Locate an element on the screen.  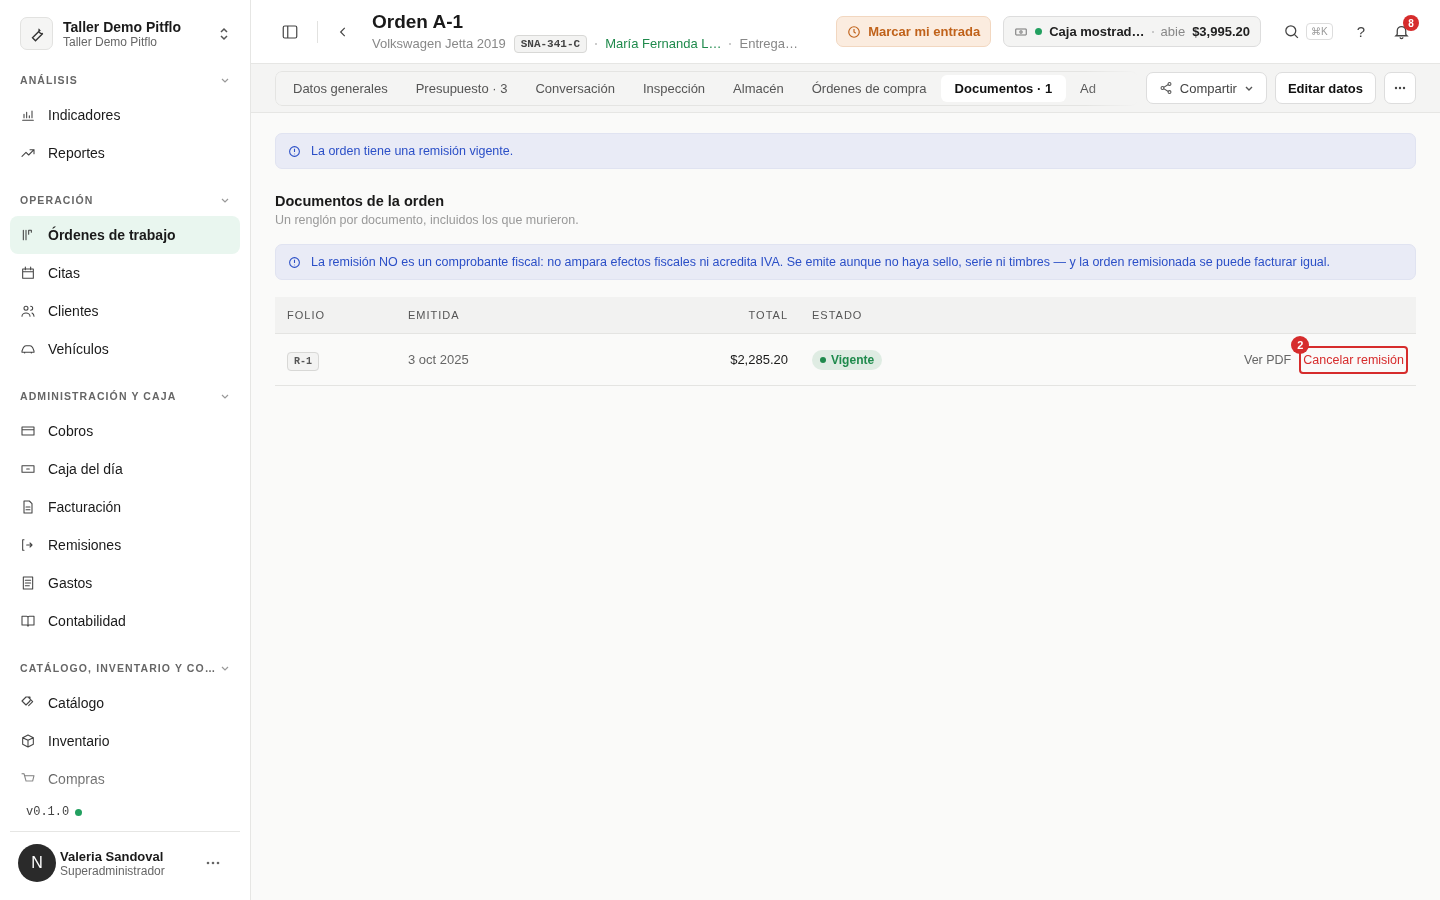
count-badge: 2 is located at coordinates (1300, 344).